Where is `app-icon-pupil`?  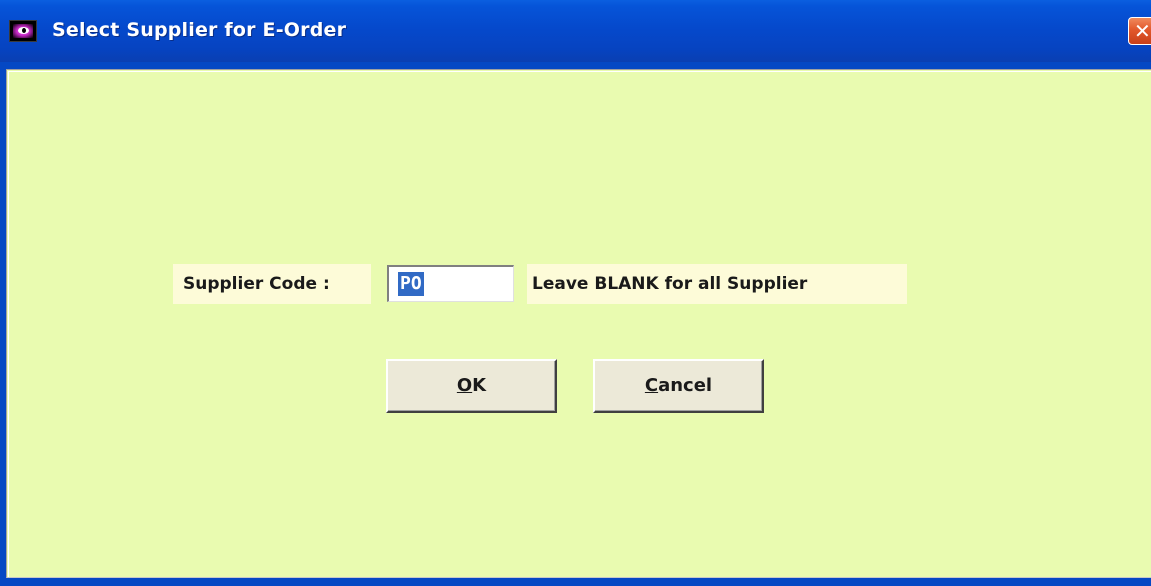 app-icon-pupil is located at coordinates (24, 30).